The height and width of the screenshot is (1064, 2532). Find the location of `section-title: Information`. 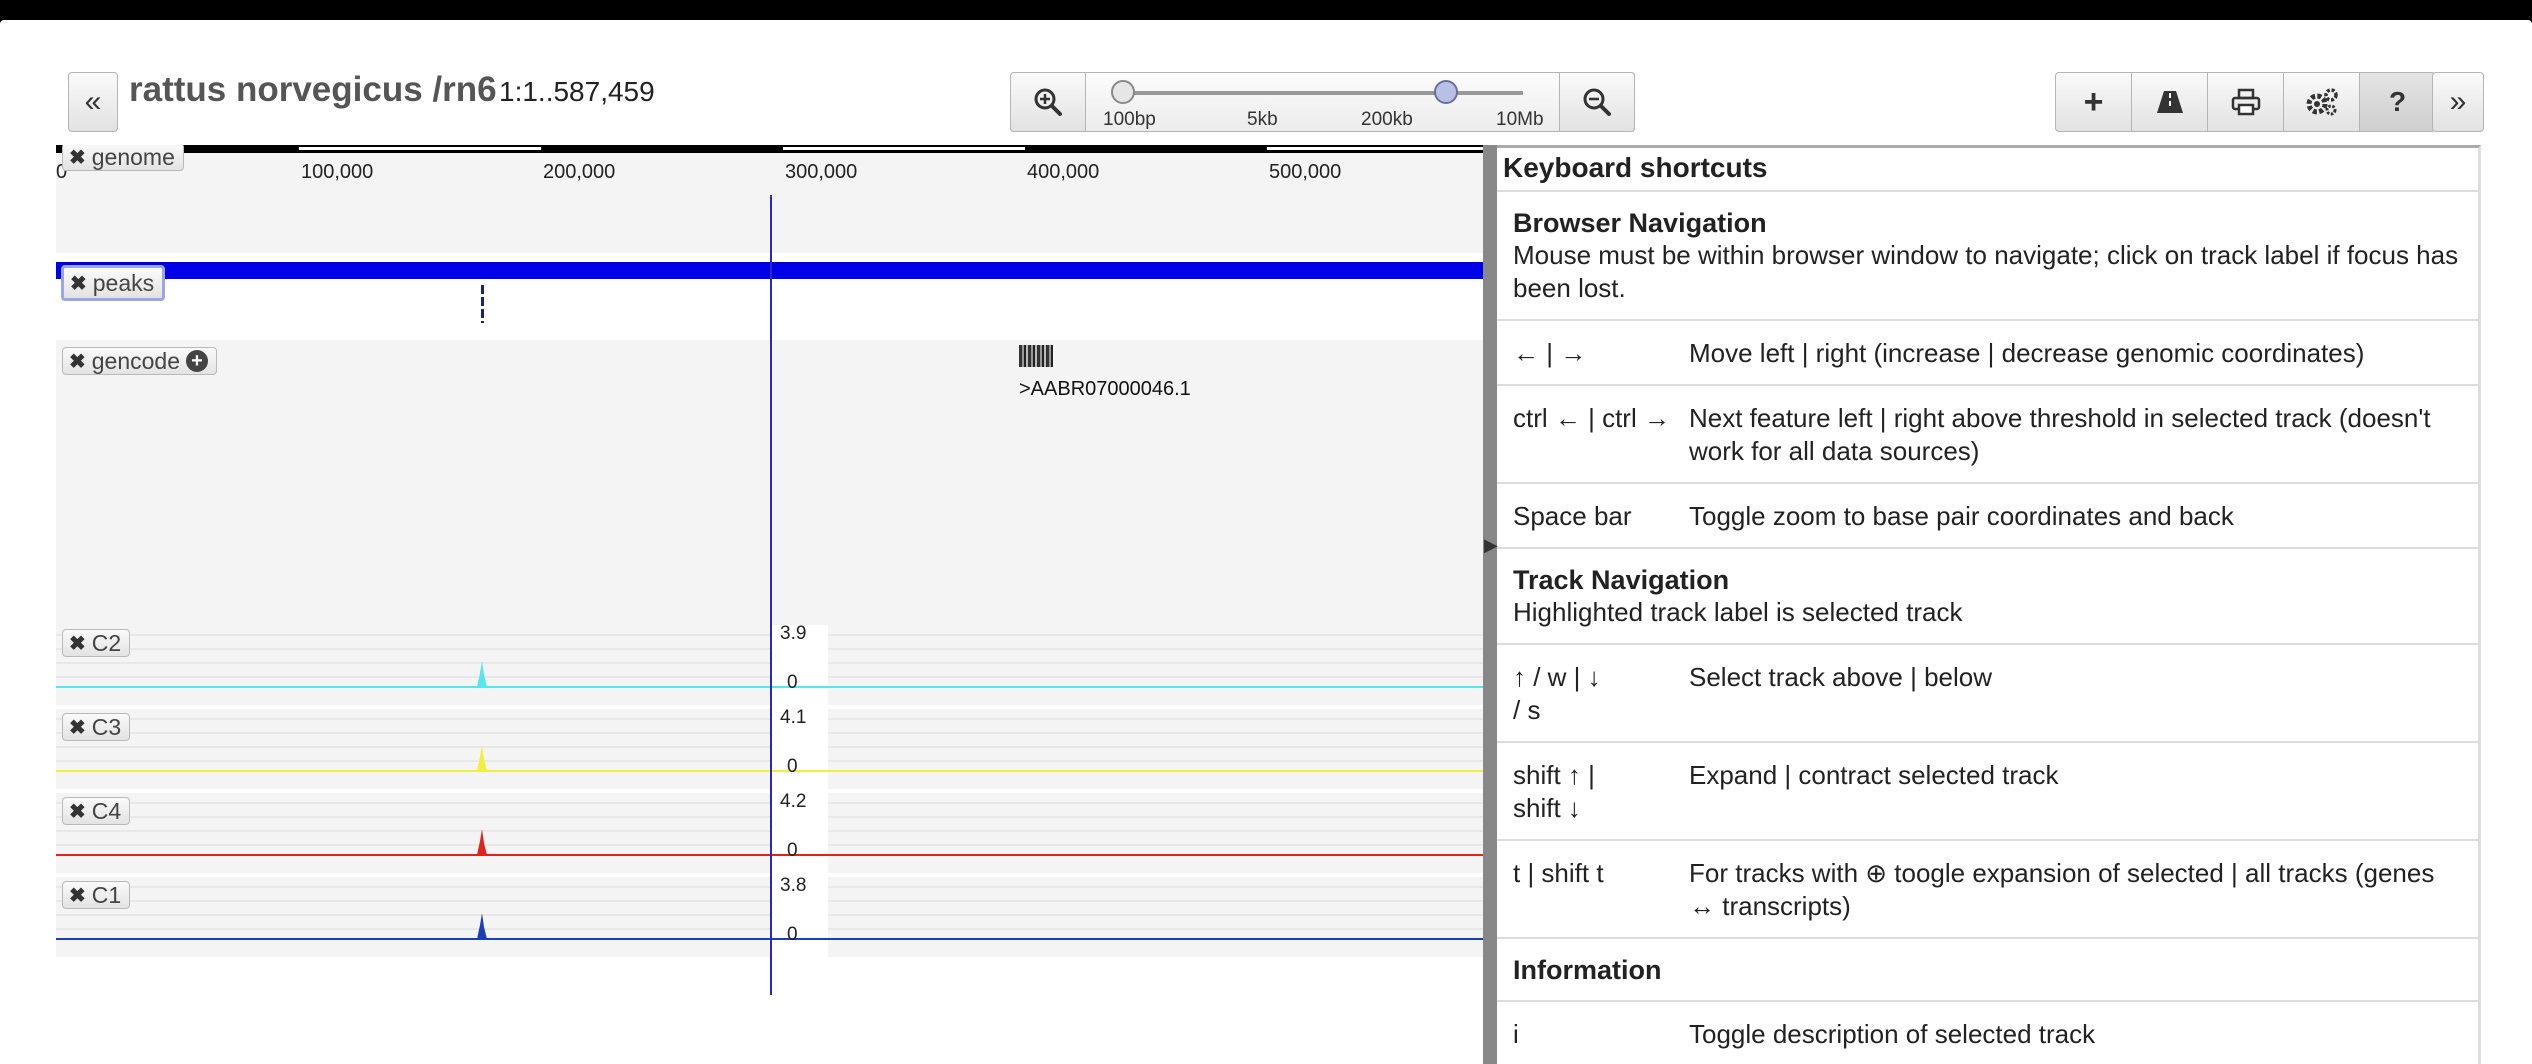

section-title: Information is located at coordinates (1587, 970).